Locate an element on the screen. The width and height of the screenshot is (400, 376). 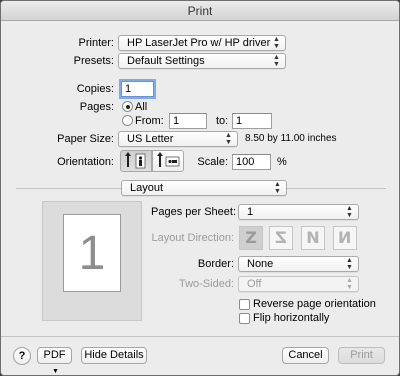
pages-from-label: From: is located at coordinates (149, 121).